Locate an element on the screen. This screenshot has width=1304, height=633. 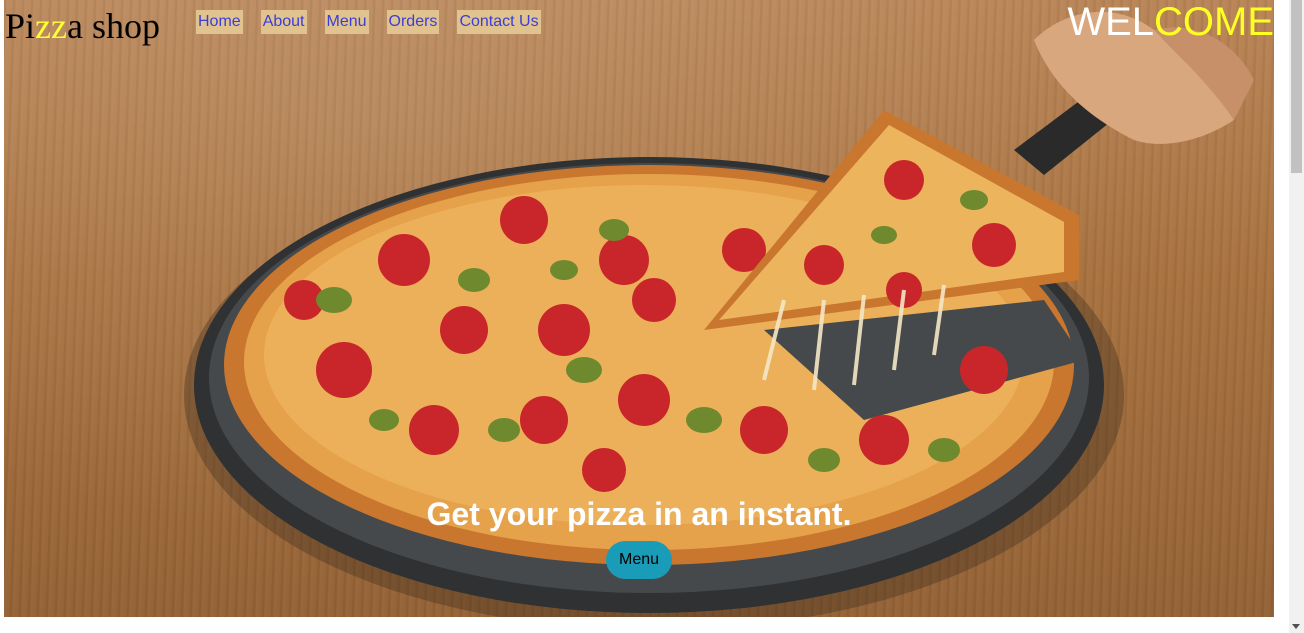
site-logo: Pizza shop is located at coordinates (82, 26).